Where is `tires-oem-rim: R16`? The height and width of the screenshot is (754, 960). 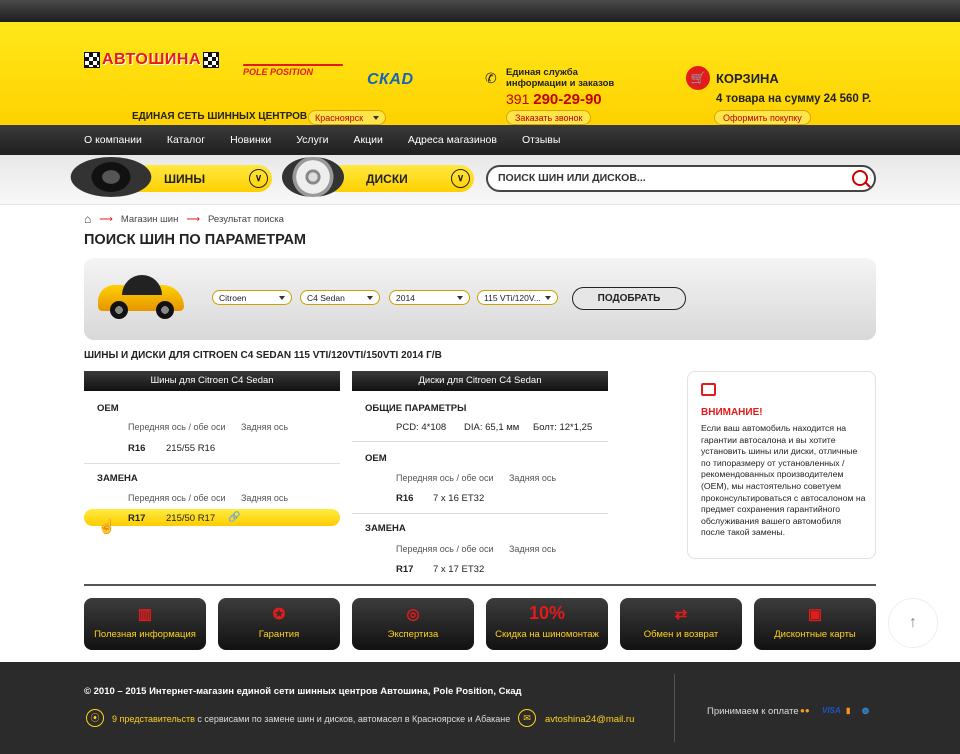
tires-oem-rim: R16 is located at coordinates (137, 448).